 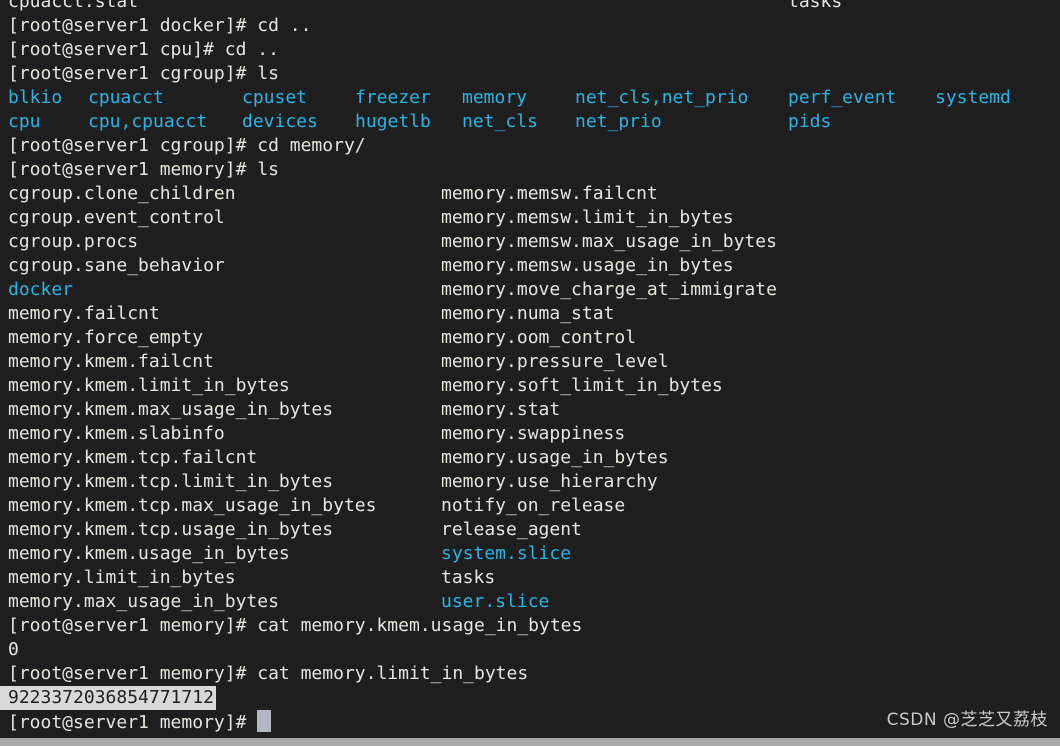 I want to click on output-kmem-usage-value: 0, so click(x=13, y=649).